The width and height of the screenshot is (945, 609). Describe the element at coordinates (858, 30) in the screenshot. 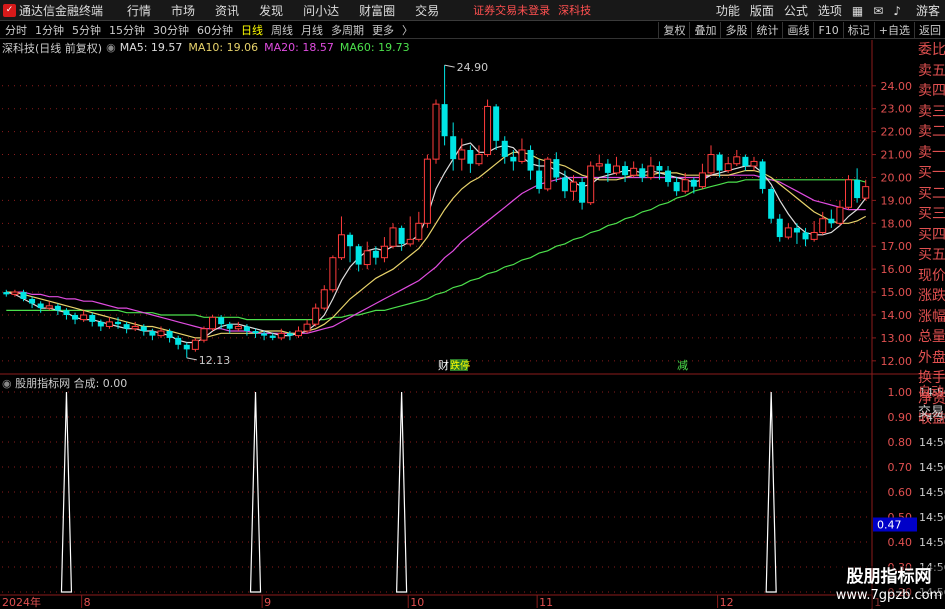

I see `tool-biaoji: 标记` at that location.